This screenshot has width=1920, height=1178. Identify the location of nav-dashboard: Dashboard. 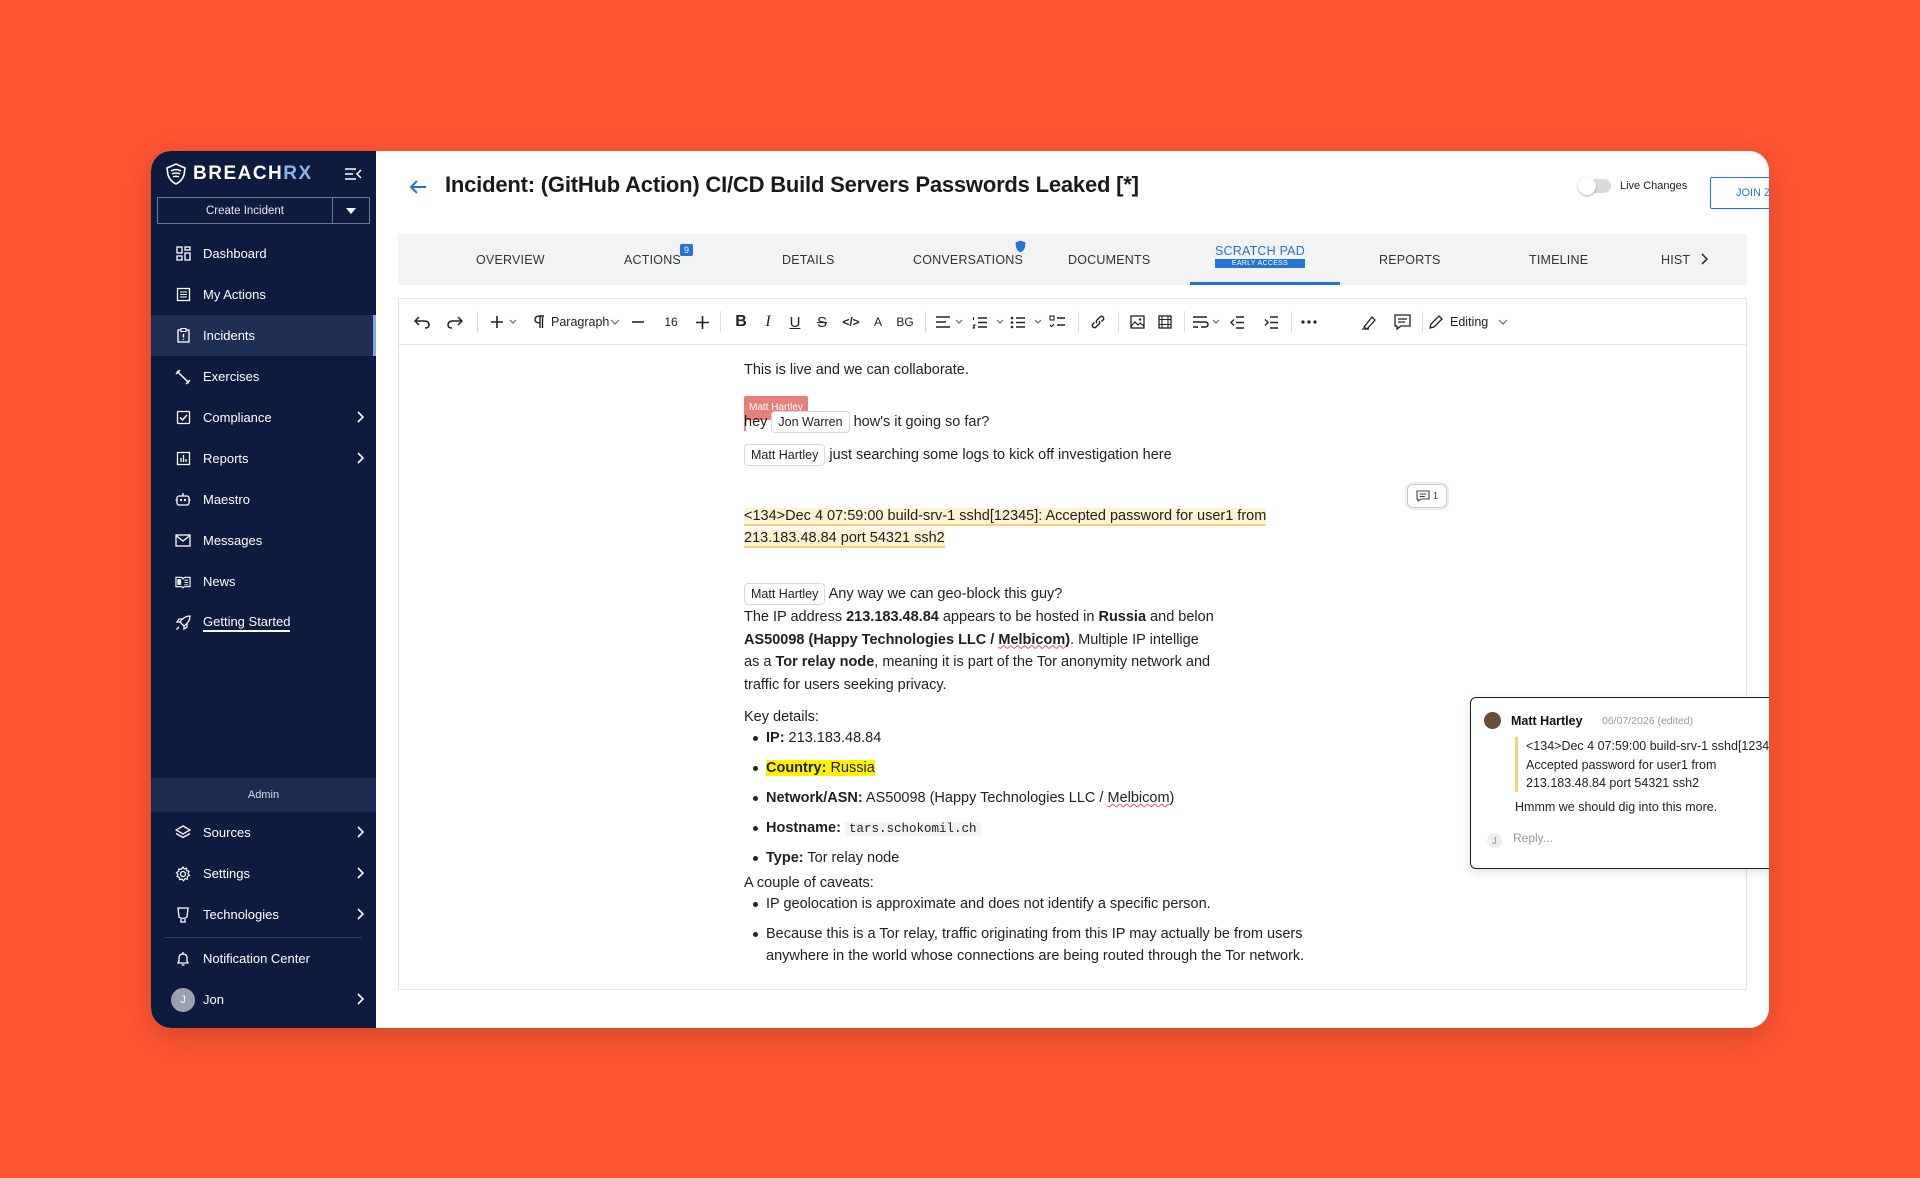
(263, 253).